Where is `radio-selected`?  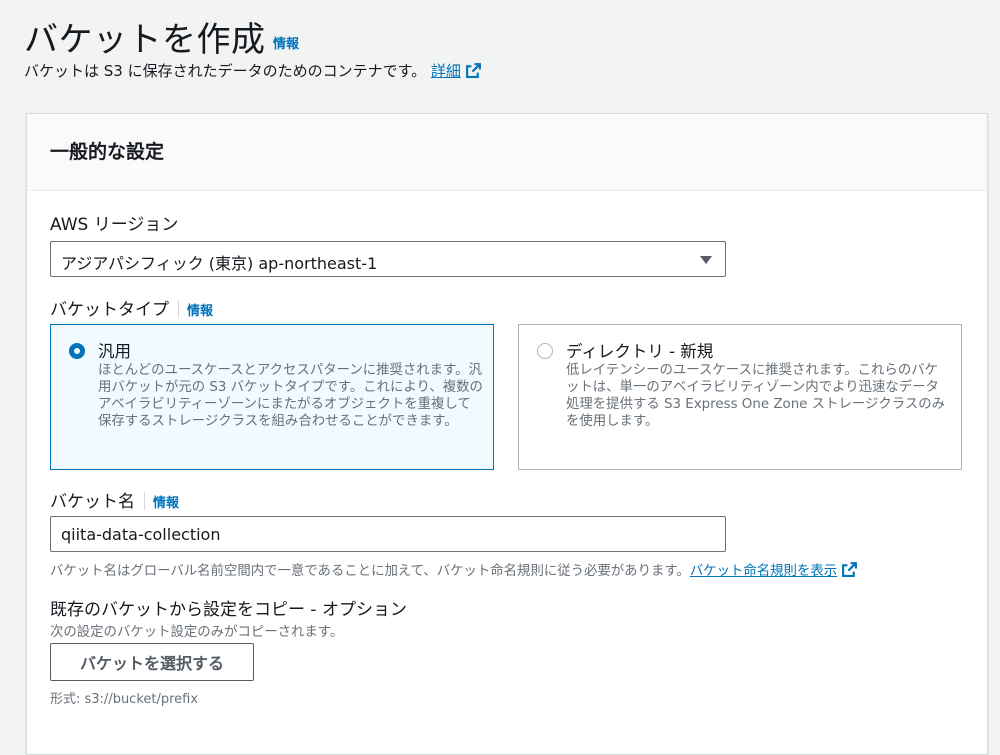
radio-selected is located at coordinates (77, 351).